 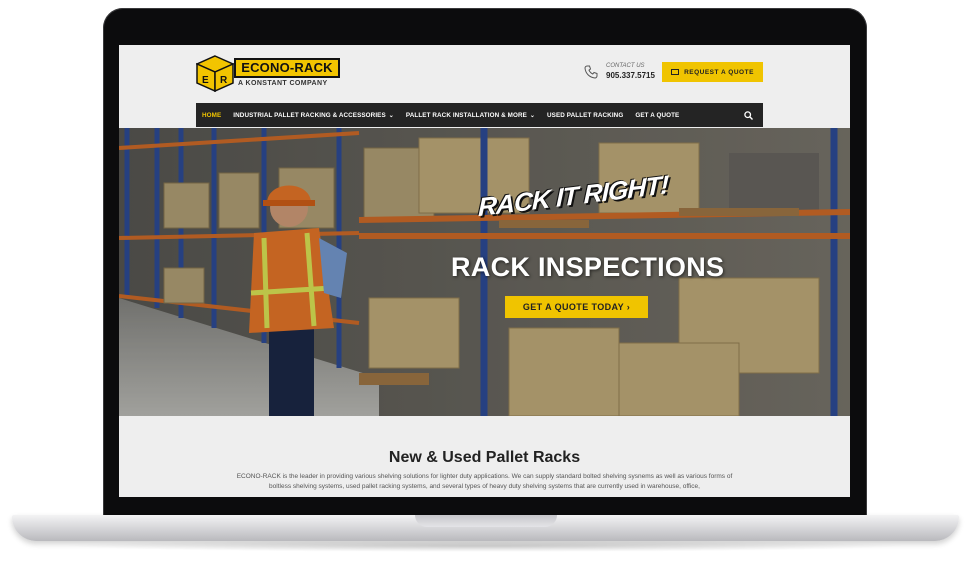 What do you see at coordinates (309, 115) in the screenshot?
I see `nav-item-label: INDUSTRIAL PALLET RACKING & ACCESSORIES` at bounding box center [309, 115].